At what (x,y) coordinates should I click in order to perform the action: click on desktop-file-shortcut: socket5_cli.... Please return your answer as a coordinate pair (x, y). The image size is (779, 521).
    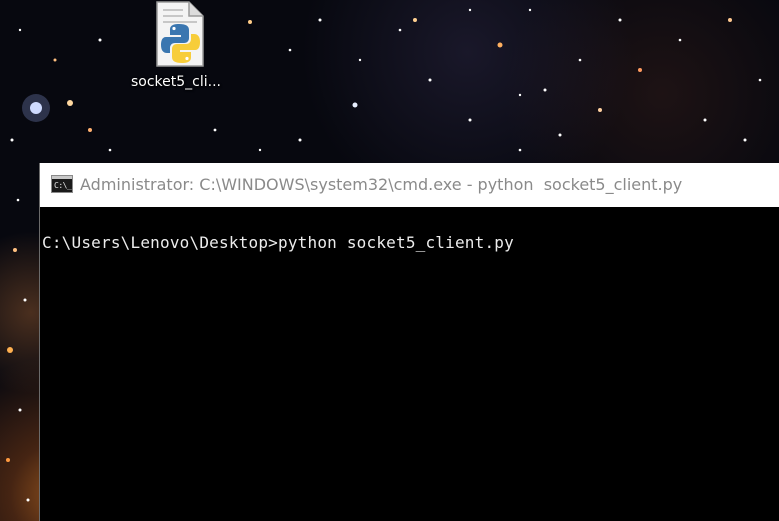
    Looking at the image, I should click on (180, 50).